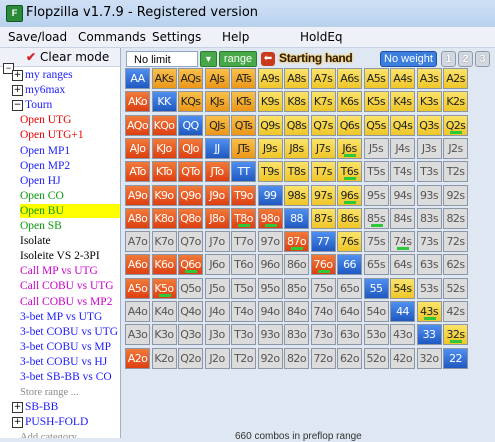  Describe the element at coordinates (217, 311) in the screenshot. I see `hand-cell: J4o` at that location.